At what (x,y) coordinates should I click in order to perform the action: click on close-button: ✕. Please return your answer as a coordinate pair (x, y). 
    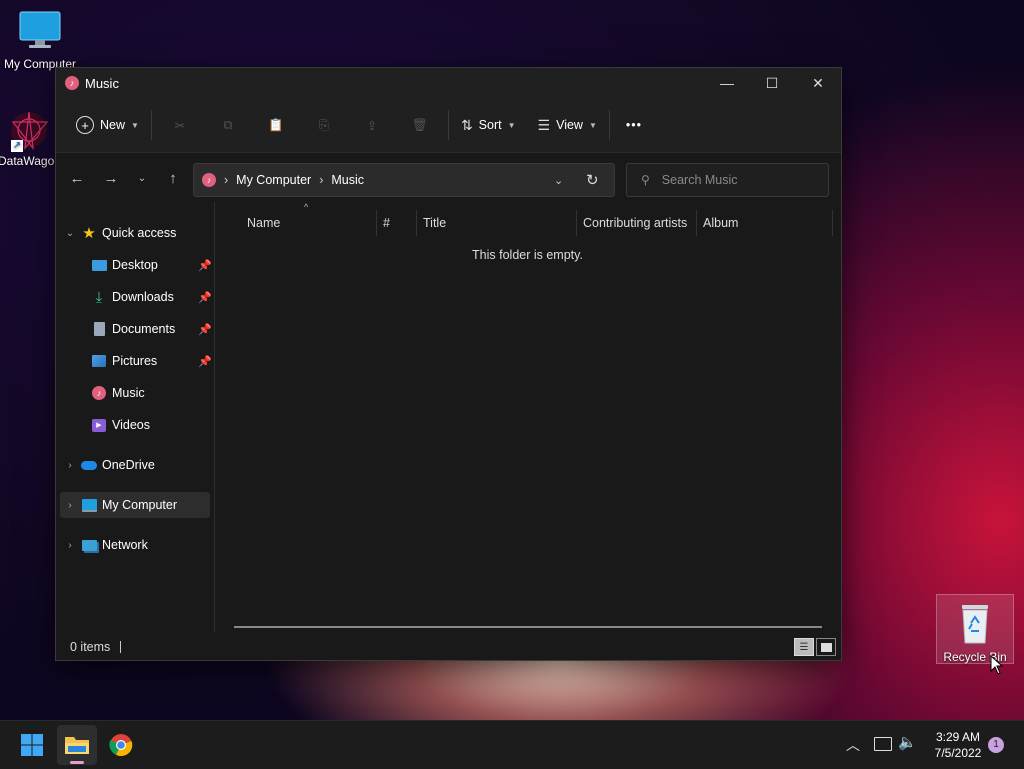
    Looking at the image, I should click on (818, 83).